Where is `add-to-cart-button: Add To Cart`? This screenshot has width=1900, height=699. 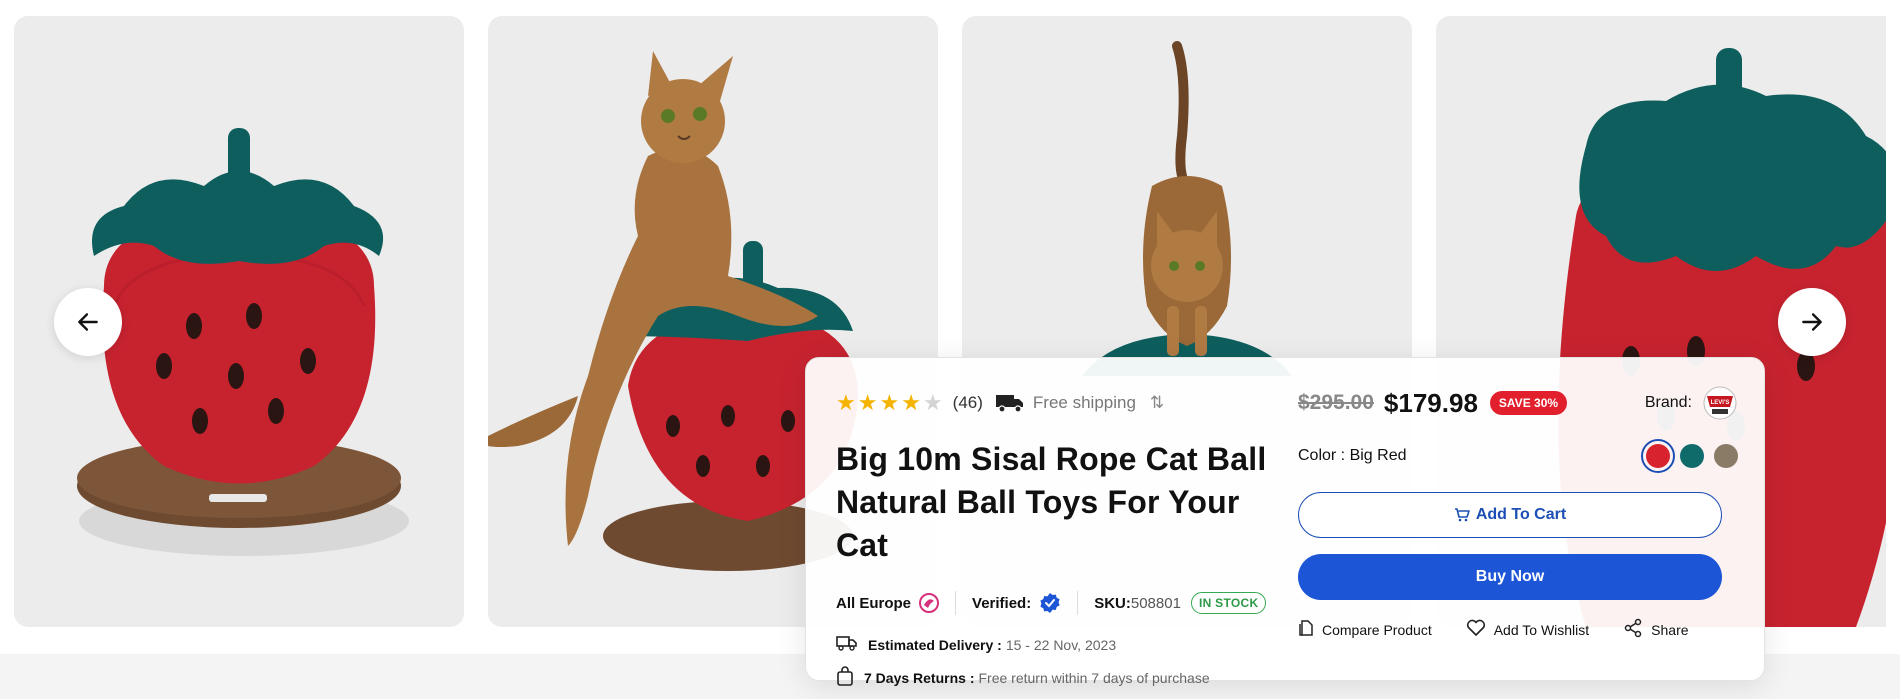
add-to-cart-button: Add To Cart is located at coordinates (1510, 515).